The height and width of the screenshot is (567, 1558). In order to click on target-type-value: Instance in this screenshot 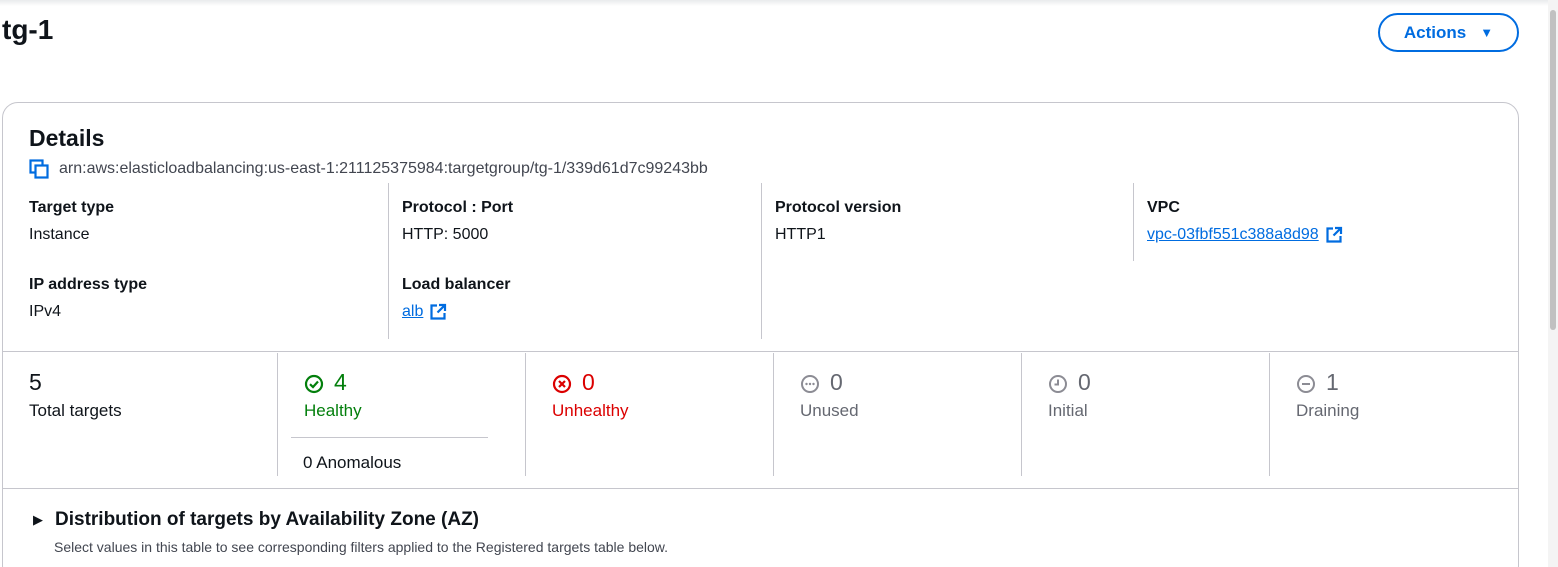, I will do `click(59, 234)`.